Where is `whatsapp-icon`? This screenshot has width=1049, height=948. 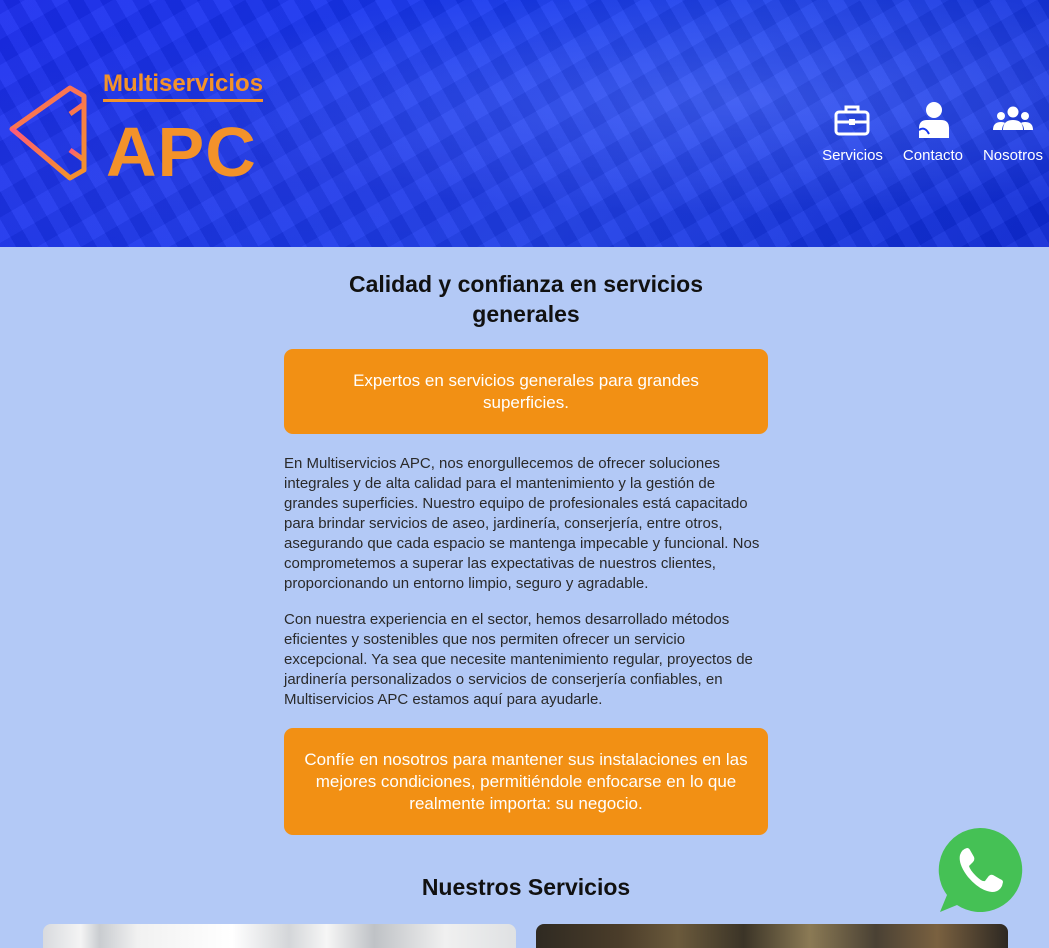 whatsapp-icon is located at coordinates (980, 870).